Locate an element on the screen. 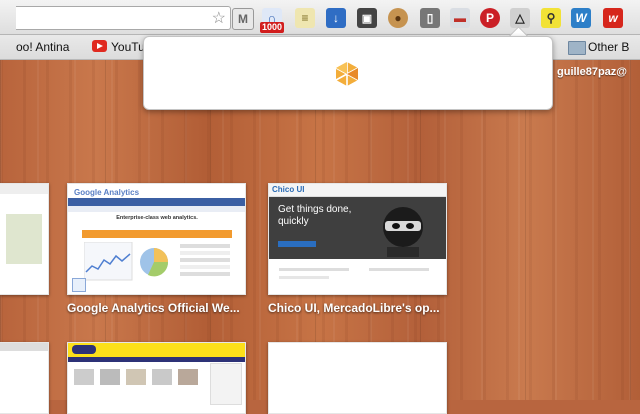 This screenshot has height=414, width=640. bookmark-antina: oo! Antina is located at coordinates (42, 47).